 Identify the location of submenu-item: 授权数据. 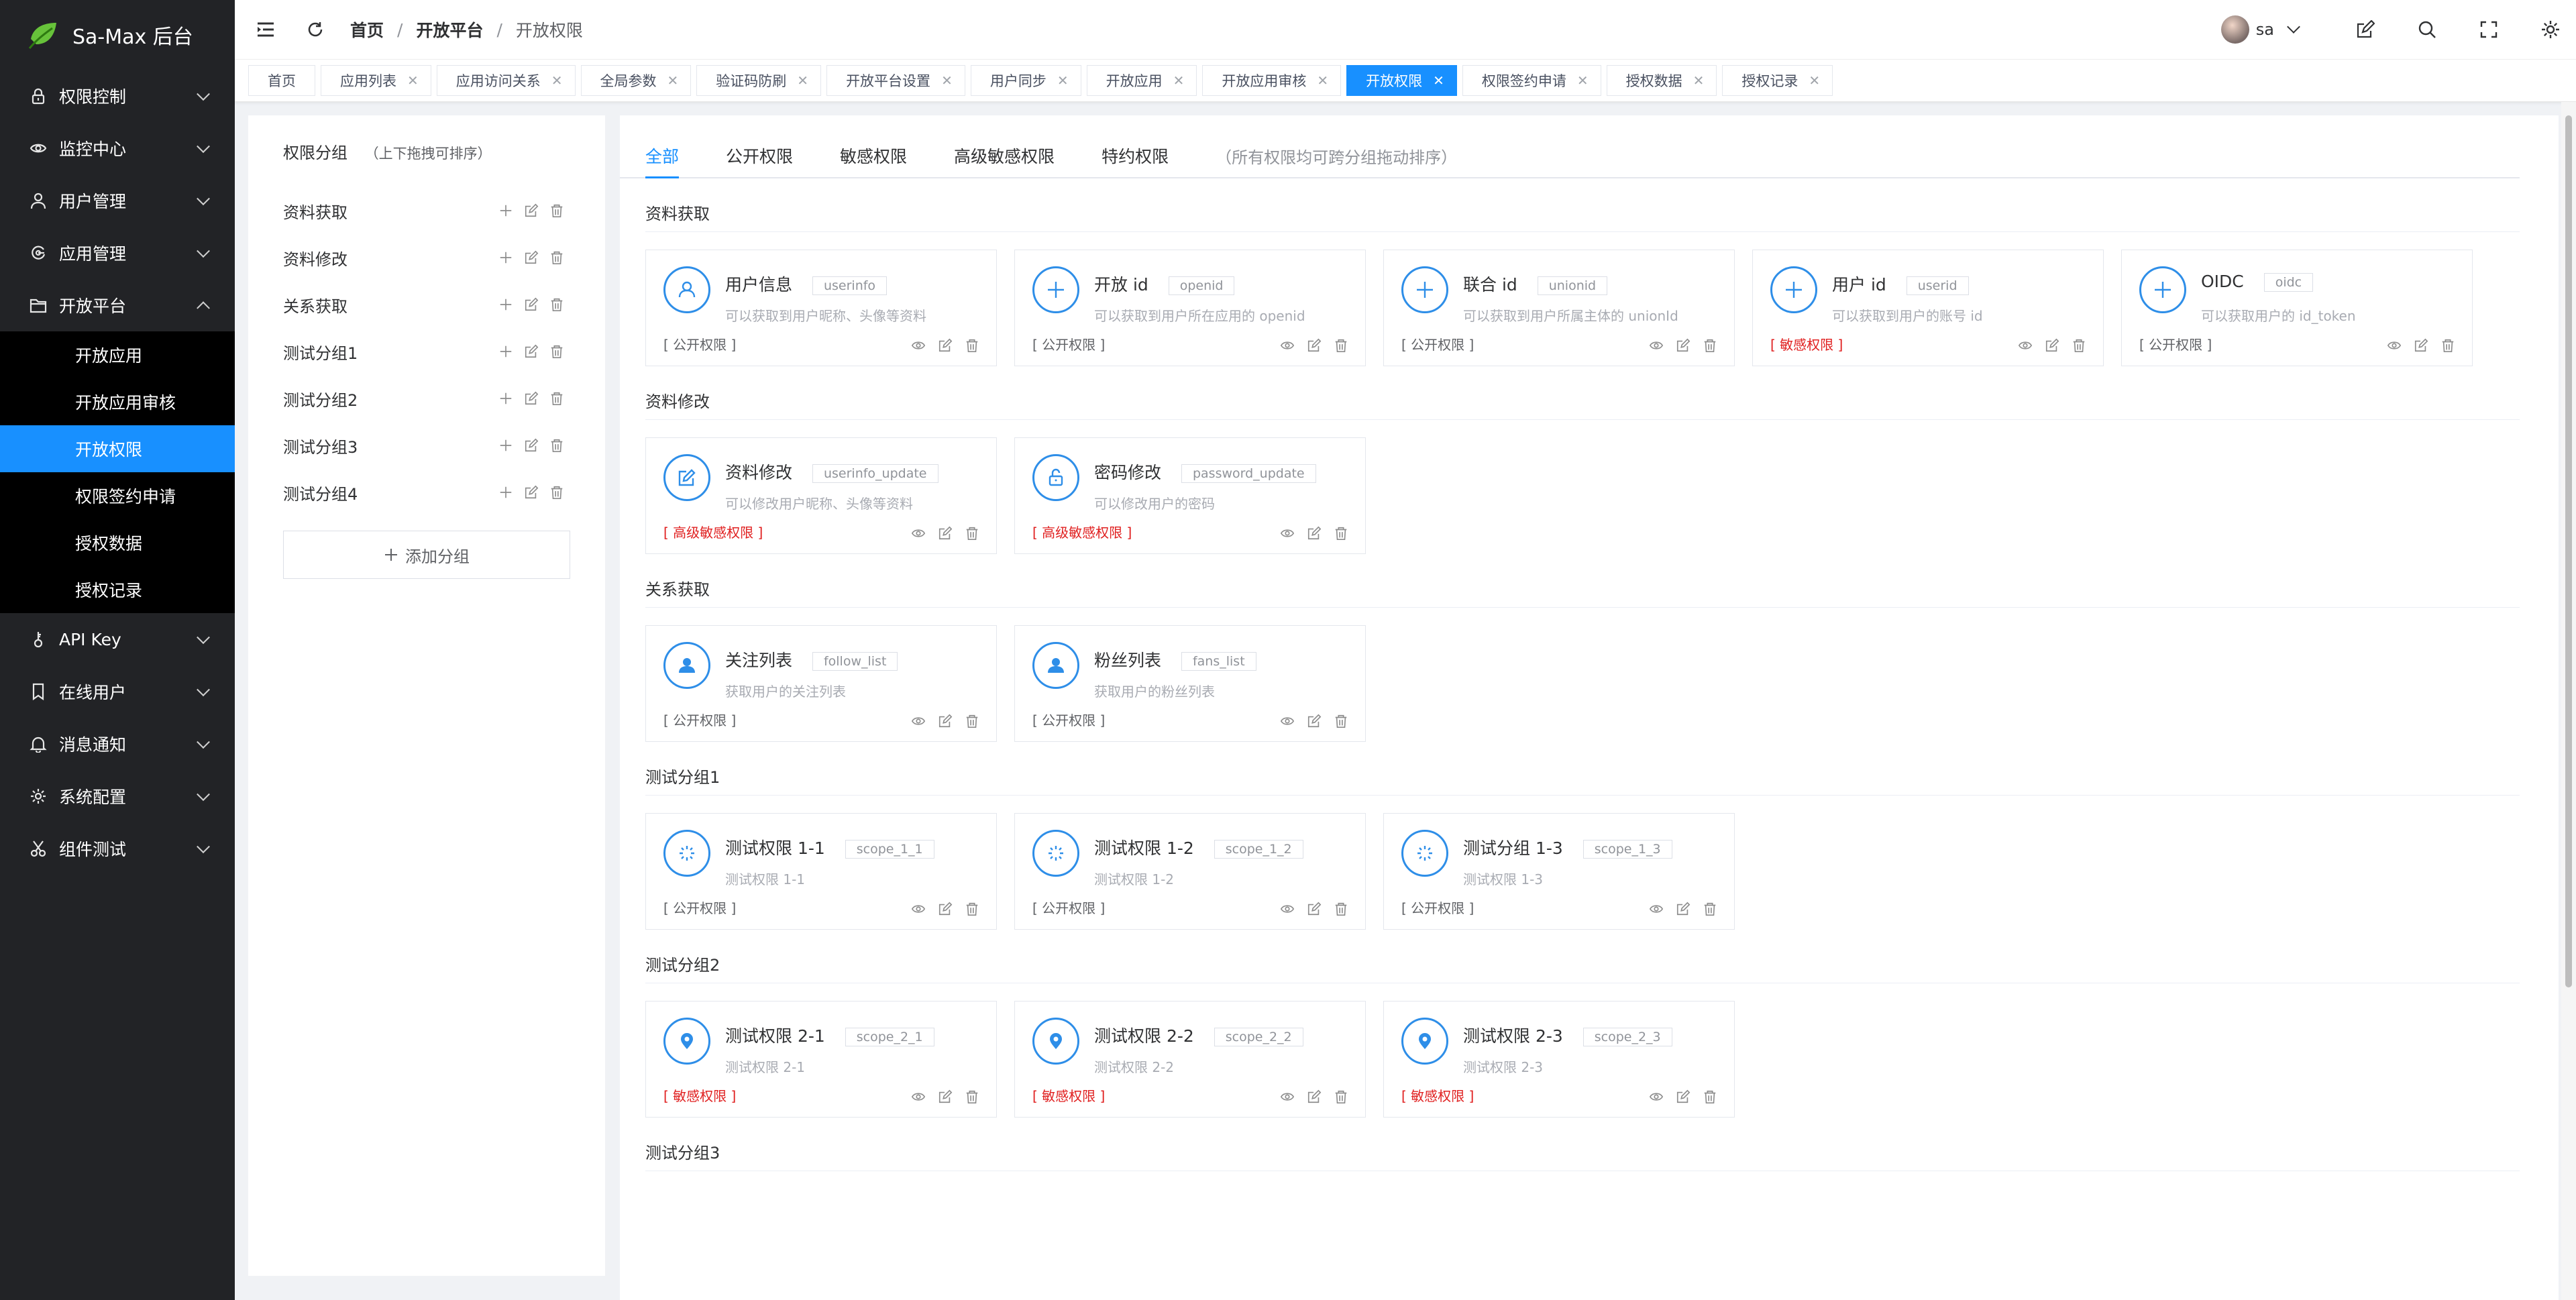
(117, 542).